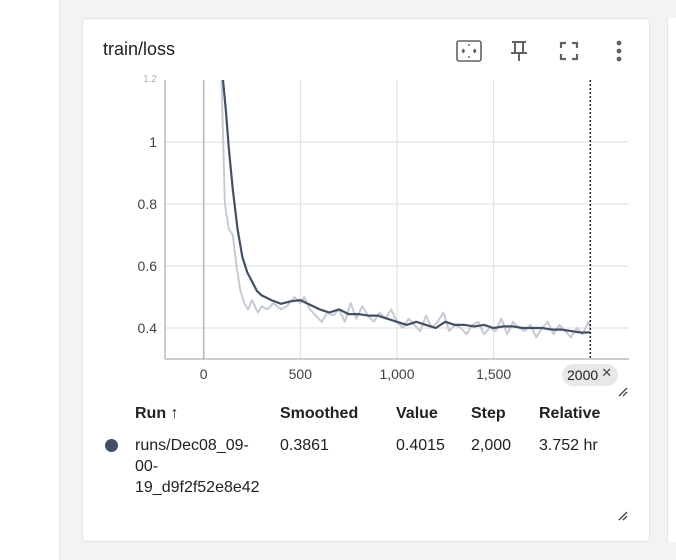  I want to click on x-tick-label: 1,000, so click(396, 374).